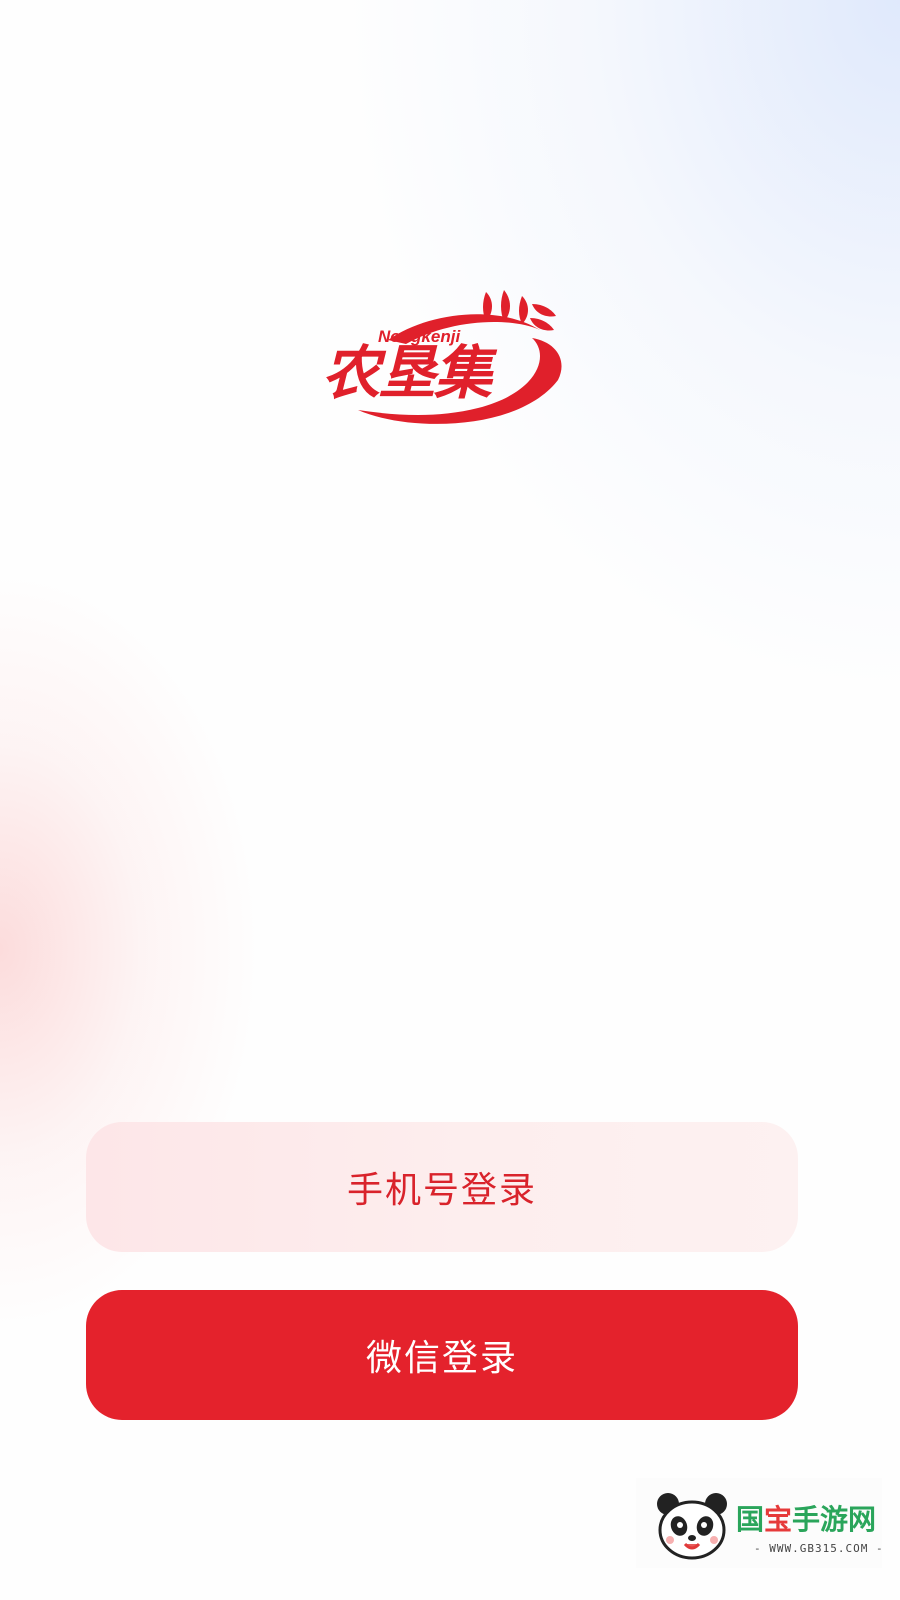  What do you see at coordinates (407, 373) in the screenshot?
I see `logo-wordmark: 农垦集` at bounding box center [407, 373].